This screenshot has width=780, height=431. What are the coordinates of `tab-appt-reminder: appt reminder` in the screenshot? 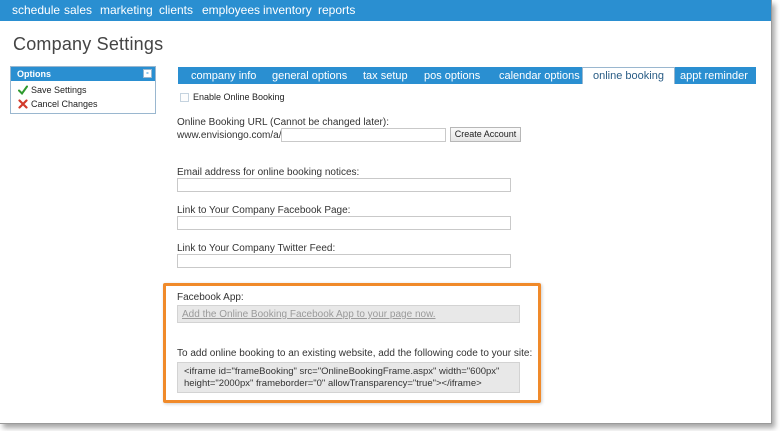 It's located at (714, 75).